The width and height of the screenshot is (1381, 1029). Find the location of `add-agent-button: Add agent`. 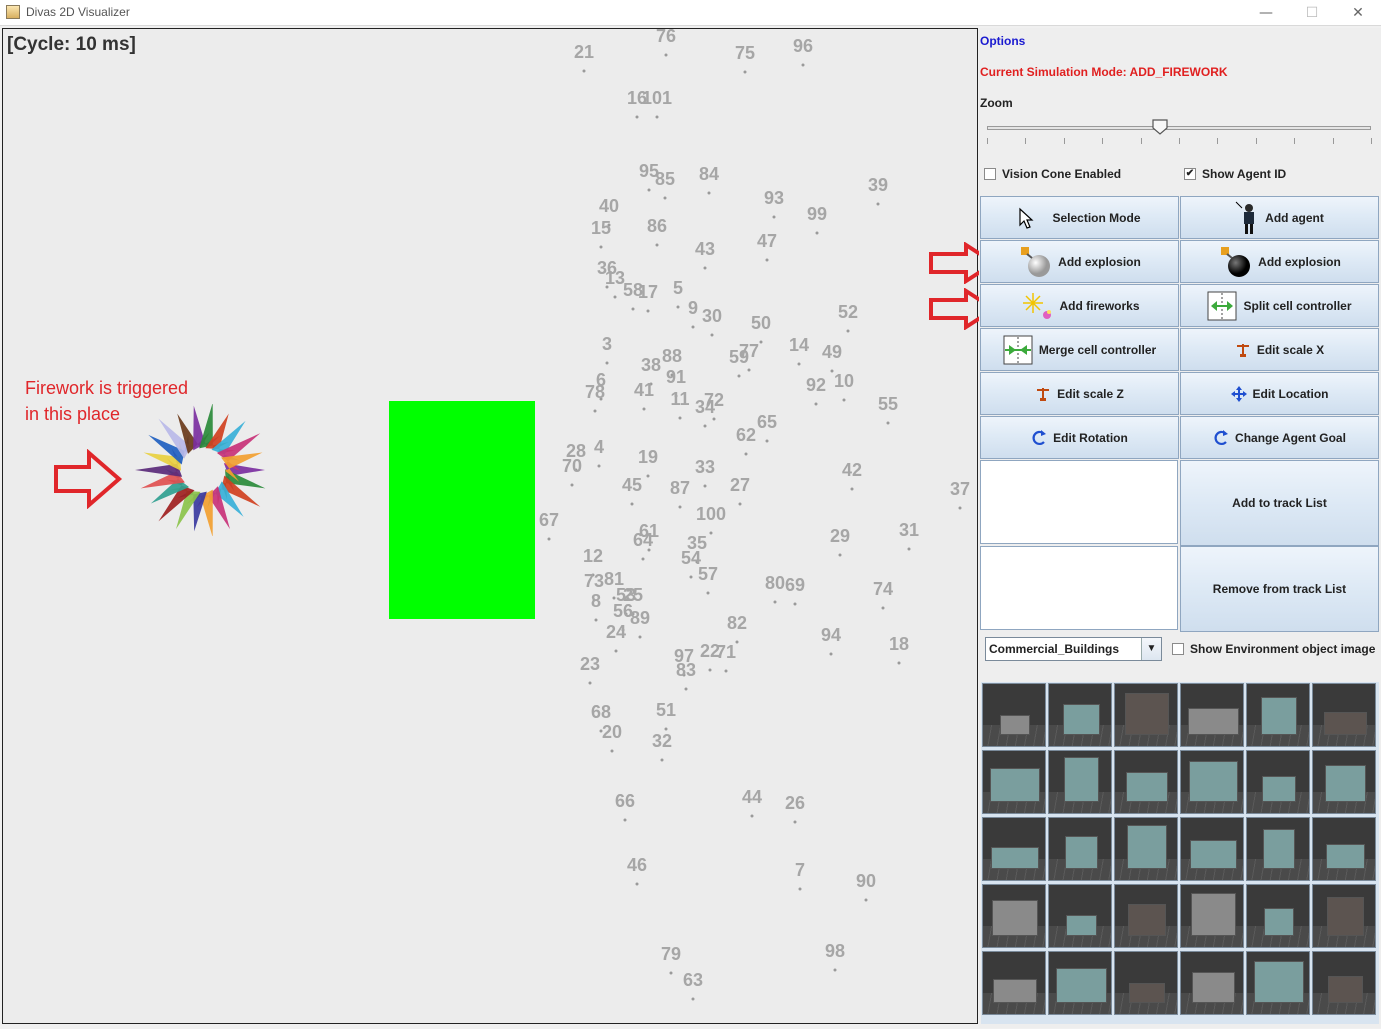

add-agent-button: Add agent is located at coordinates (1279, 217).